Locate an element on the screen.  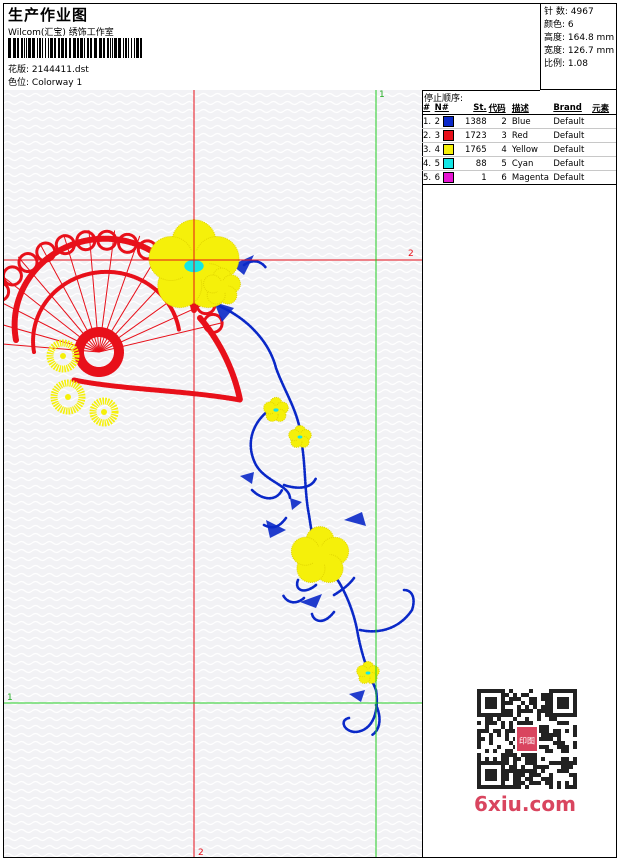
colorway-label: 色位: is located at coordinates (19, 83).